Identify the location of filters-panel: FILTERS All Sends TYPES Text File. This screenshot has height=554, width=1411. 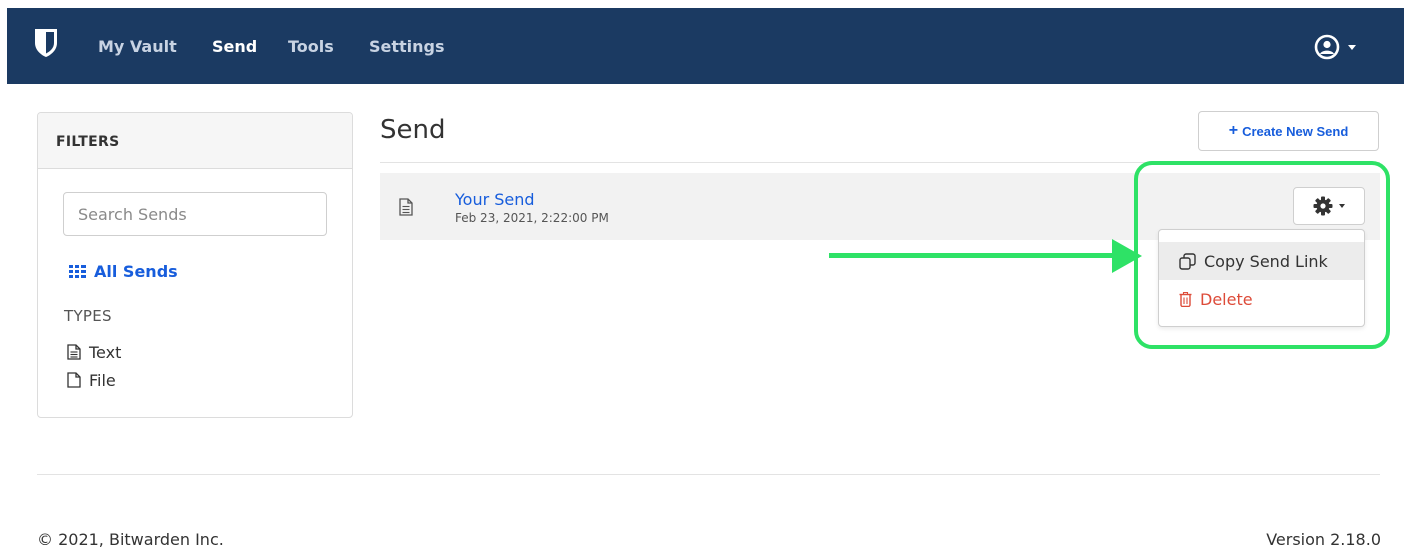
(195, 265).